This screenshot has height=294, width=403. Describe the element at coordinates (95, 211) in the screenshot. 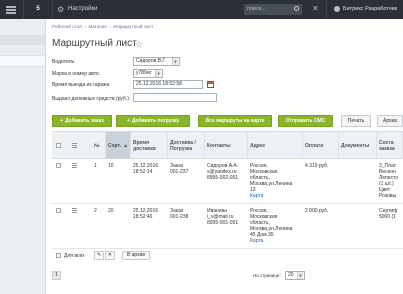

I see `row-num: 2` at that location.